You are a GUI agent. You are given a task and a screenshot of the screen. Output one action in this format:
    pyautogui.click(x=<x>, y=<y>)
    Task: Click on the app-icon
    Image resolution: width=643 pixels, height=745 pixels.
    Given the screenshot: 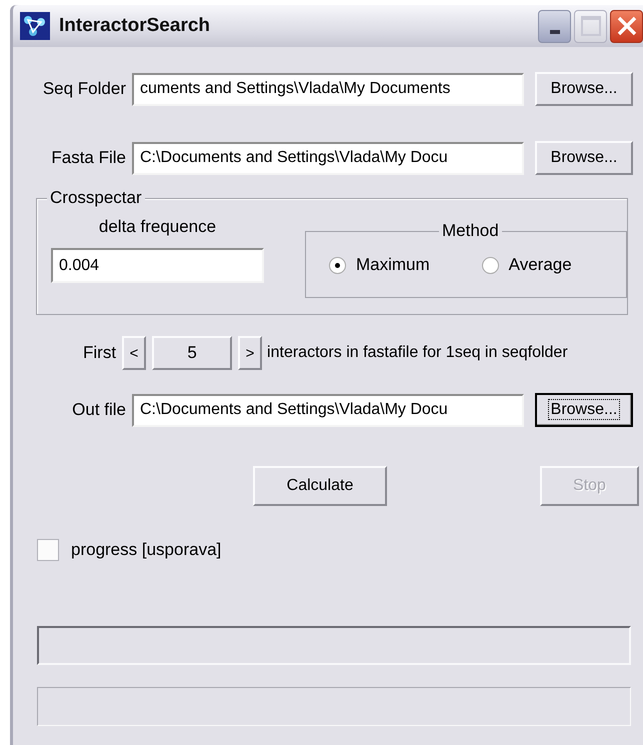 What is the action you would take?
    pyautogui.click(x=35, y=26)
    